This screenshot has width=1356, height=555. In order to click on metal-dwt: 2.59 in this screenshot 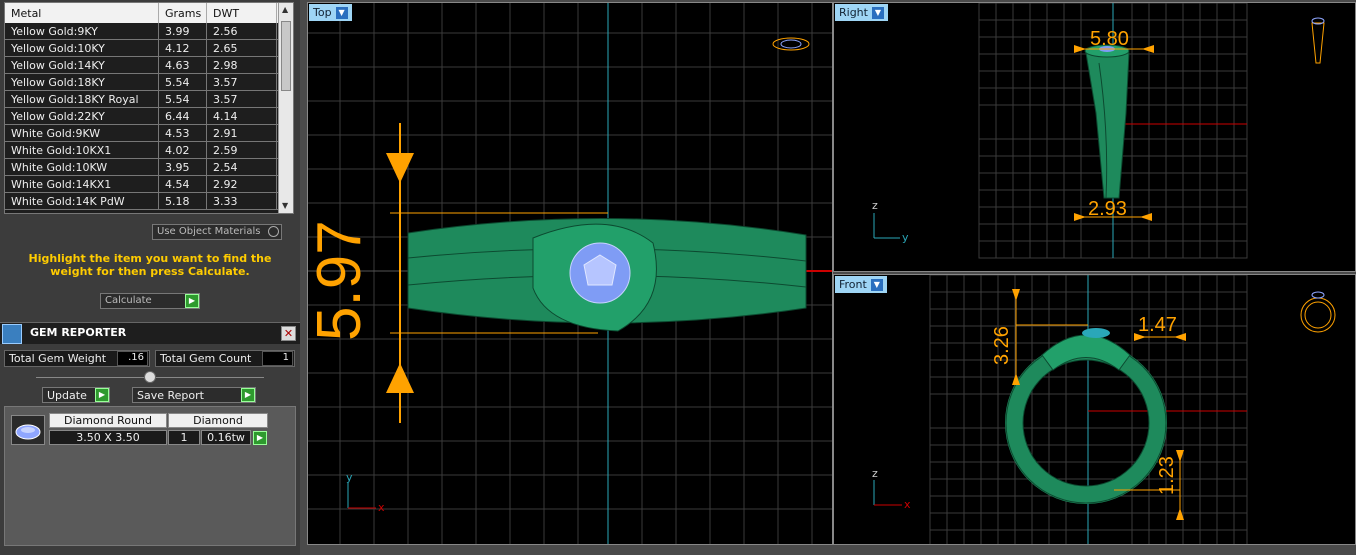, I will do `click(242, 150)`.